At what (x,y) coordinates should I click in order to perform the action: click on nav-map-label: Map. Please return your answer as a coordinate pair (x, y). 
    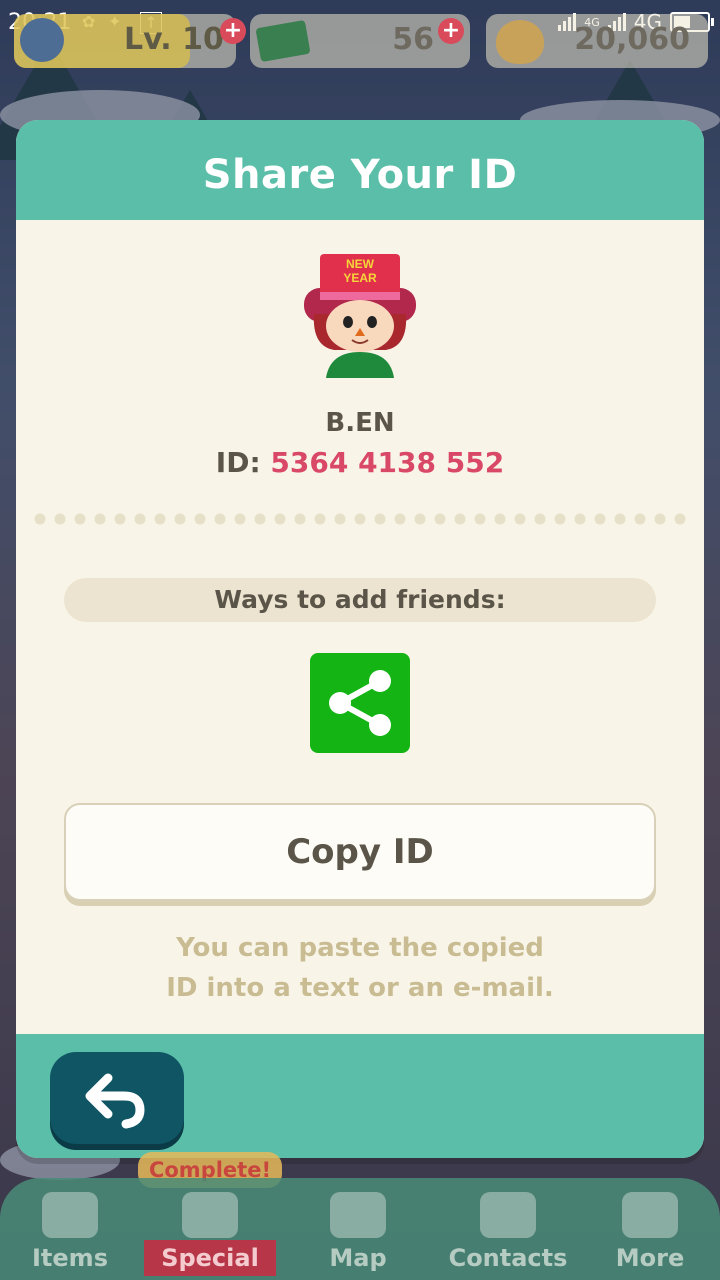
    Looking at the image, I should click on (358, 1258).